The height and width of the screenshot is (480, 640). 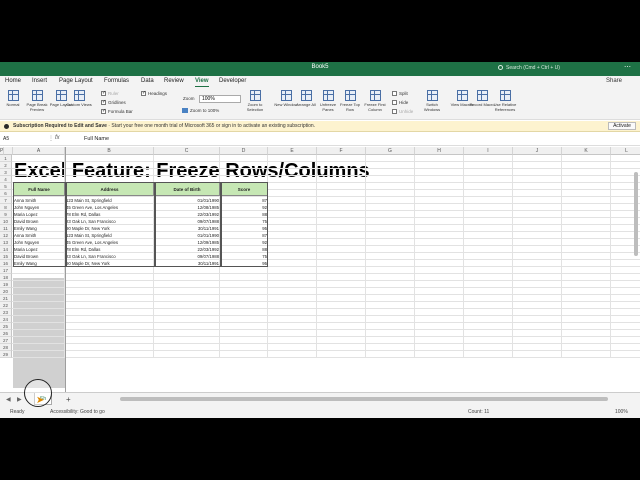 I want to click on page-break-preview-button: Page Break Preview, so click(x=37, y=104).